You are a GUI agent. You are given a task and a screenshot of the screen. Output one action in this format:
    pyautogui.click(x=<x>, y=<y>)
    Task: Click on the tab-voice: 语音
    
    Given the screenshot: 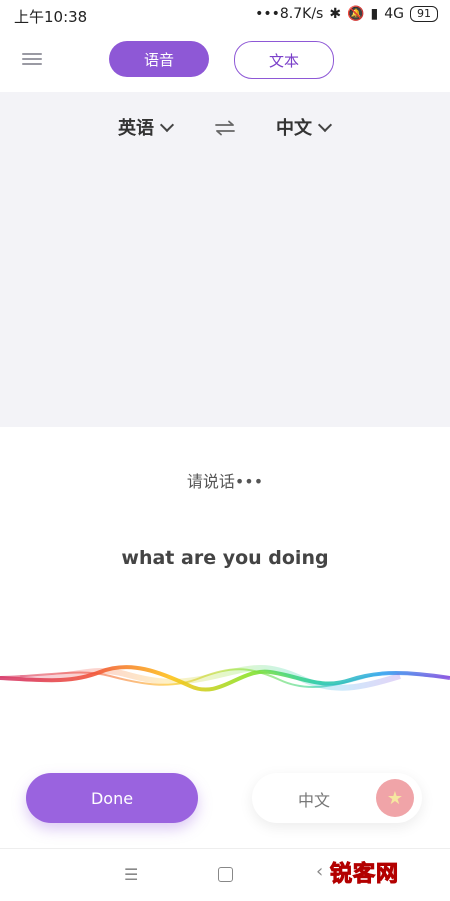 What is the action you would take?
    pyautogui.click(x=159, y=59)
    